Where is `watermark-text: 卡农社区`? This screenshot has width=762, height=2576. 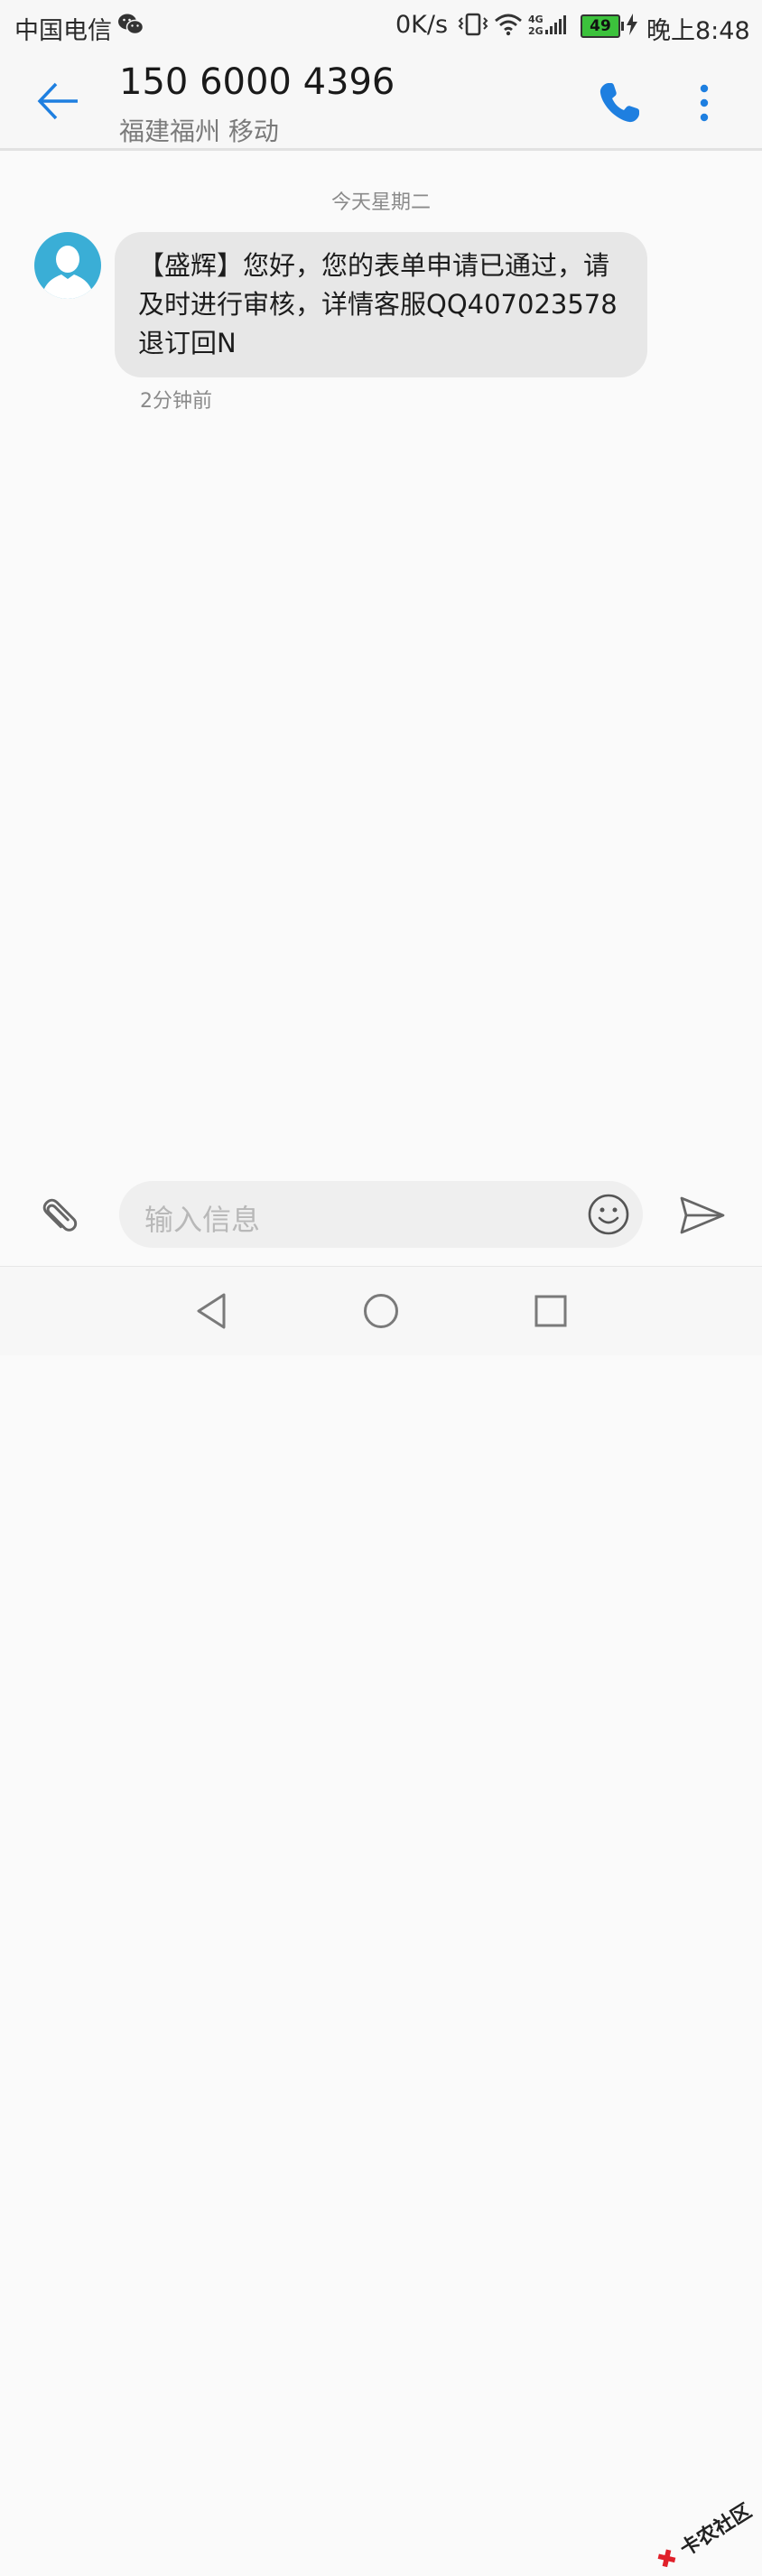 watermark-text: 卡农社区 is located at coordinates (716, 2530).